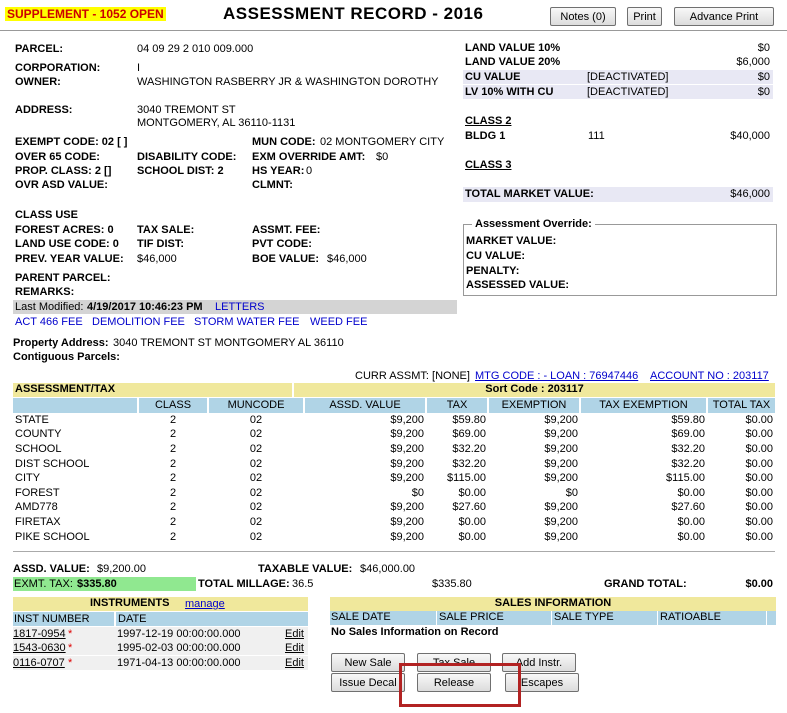  Describe the element at coordinates (216, 123) in the screenshot. I see `address-line2: MONTGOMERY, AL 36110-1131` at that location.